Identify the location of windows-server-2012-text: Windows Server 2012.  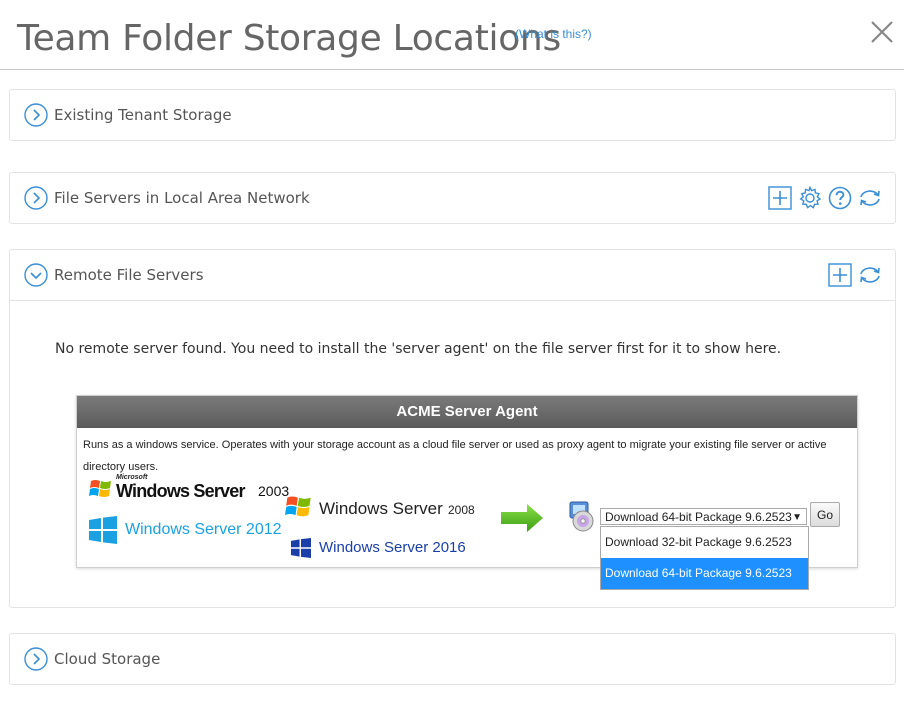
(203, 529).